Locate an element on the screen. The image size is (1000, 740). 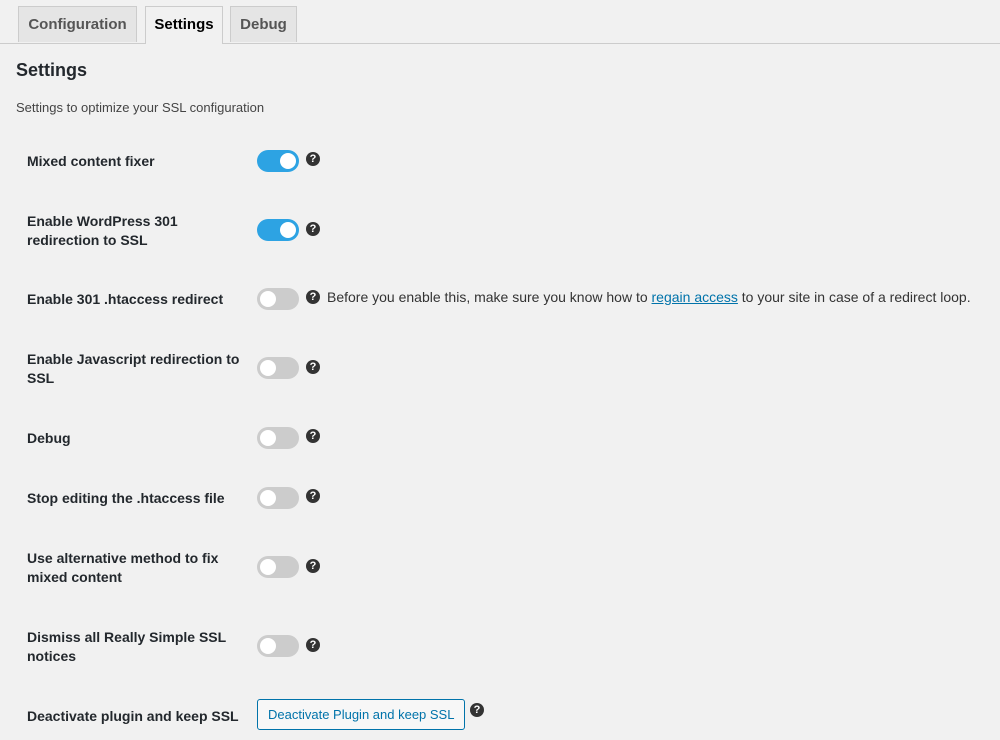
tab-debug: Debug is located at coordinates (263, 24).